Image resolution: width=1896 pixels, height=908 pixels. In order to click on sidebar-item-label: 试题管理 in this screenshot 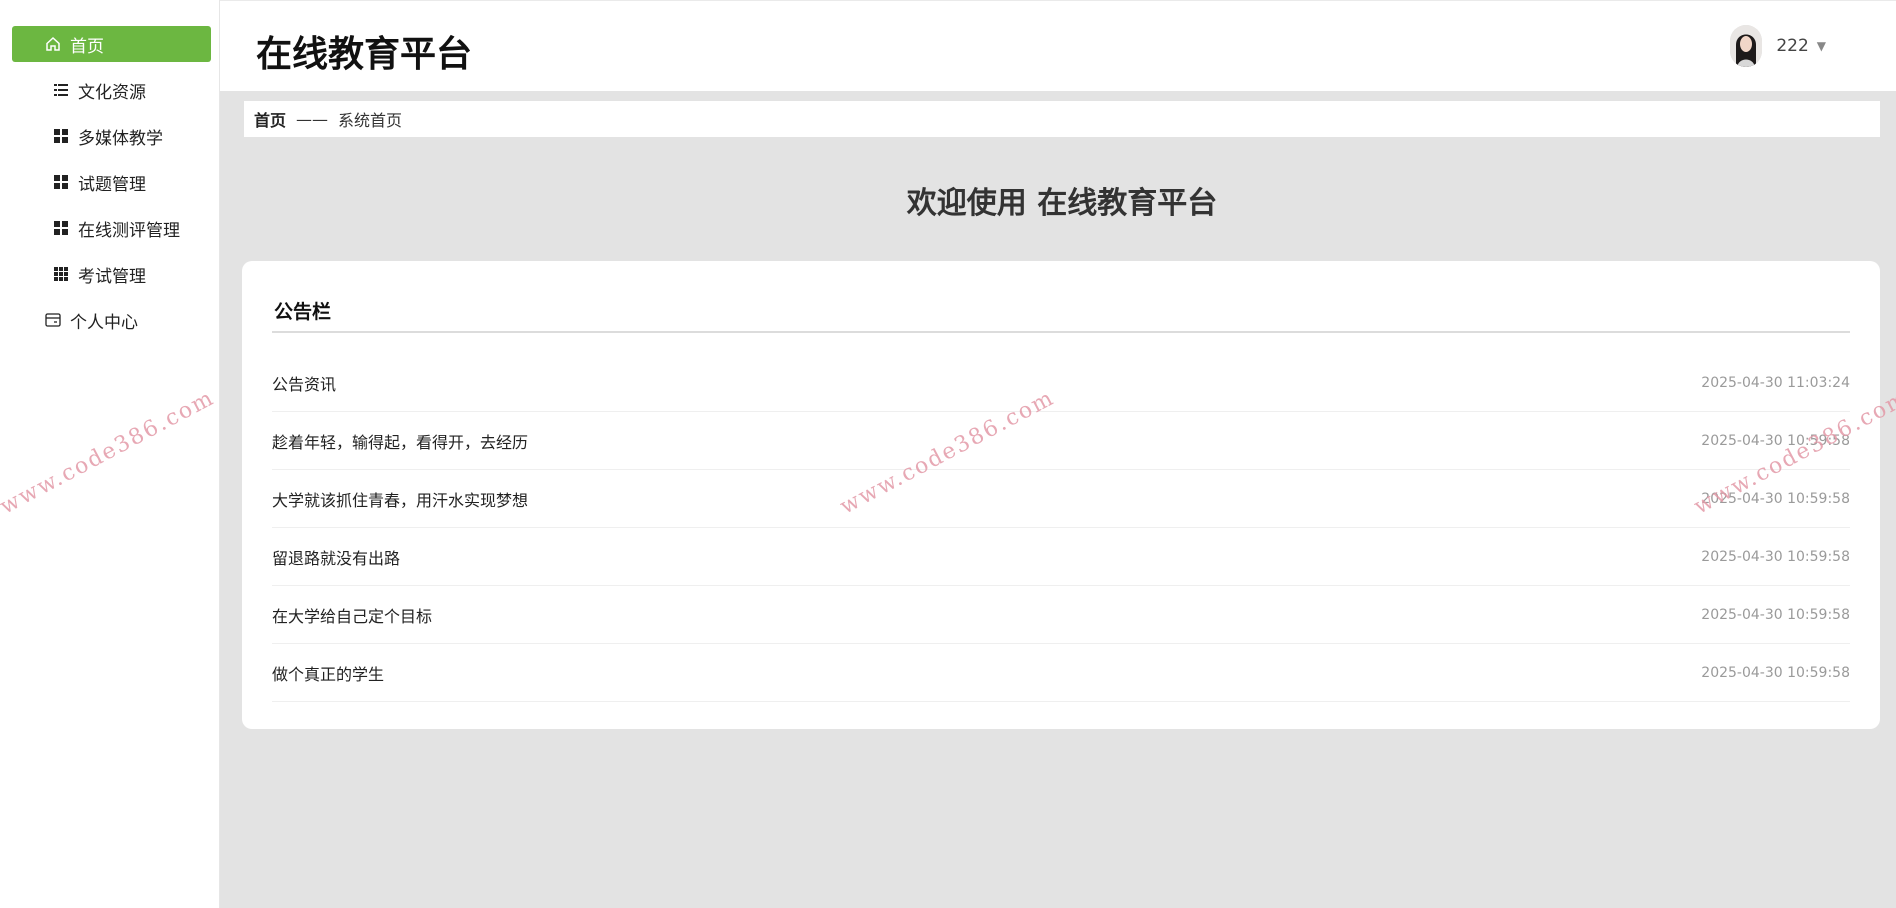, I will do `click(112, 184)`.